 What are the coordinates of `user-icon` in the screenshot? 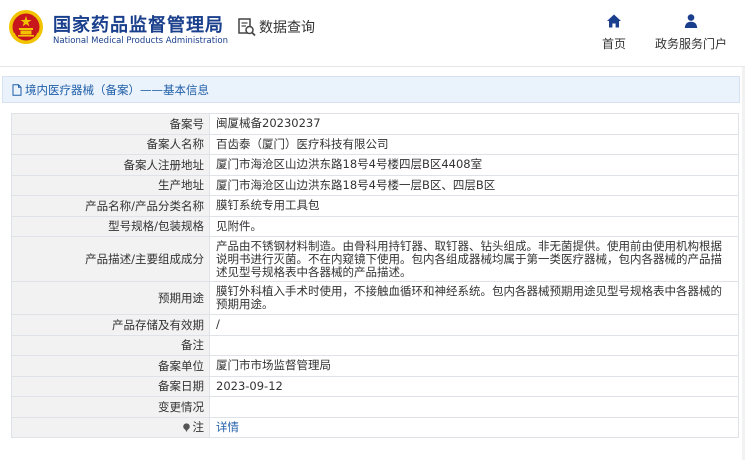 It's located at (691, 21).